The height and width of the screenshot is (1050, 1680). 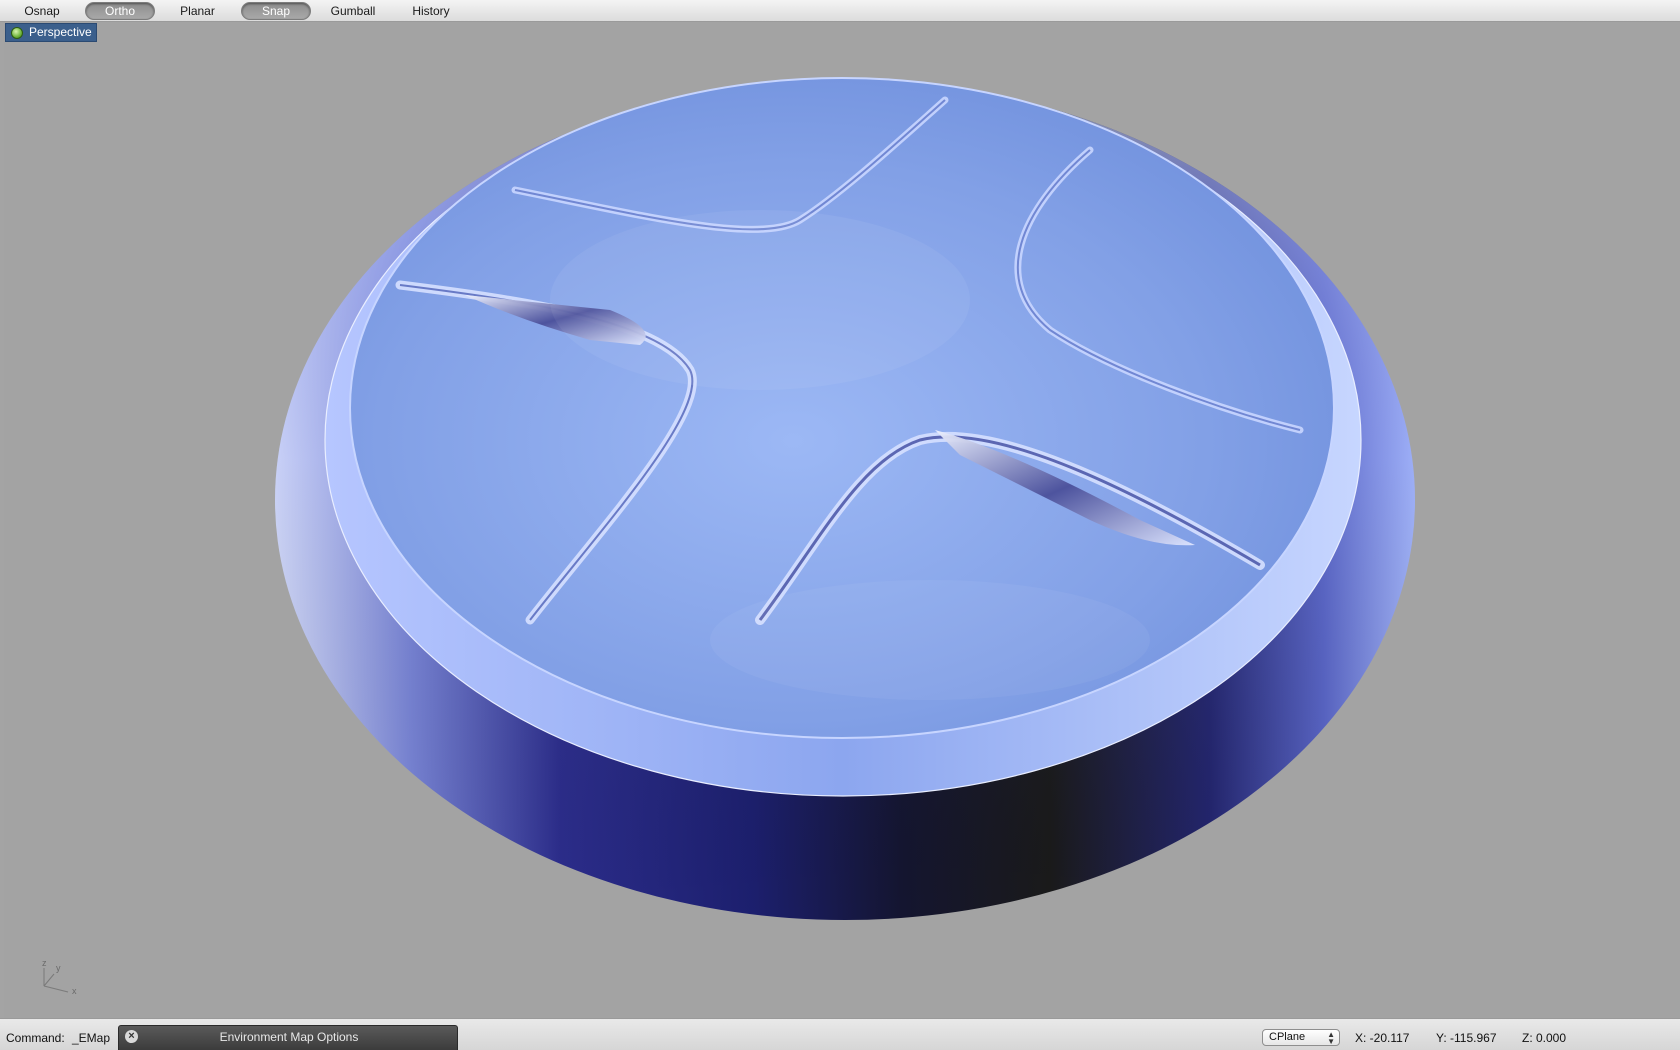 I want to click on status-toggle-bar: Osnap Ortho Planar Snap Gumball History, so click(x=840, y=11).